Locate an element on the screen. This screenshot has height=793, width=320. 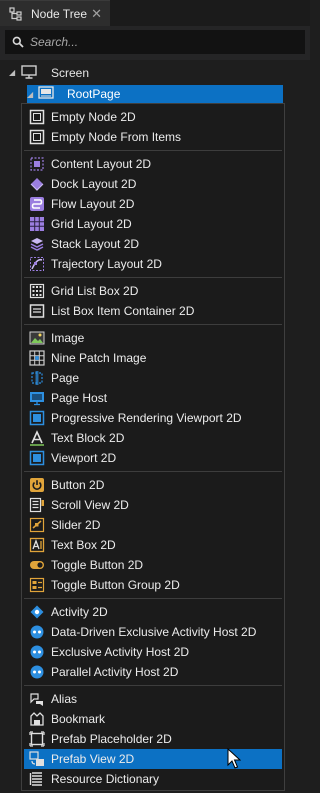
tree-node-rootpage: ◢ RootPage is located at coordinates (155, 93).